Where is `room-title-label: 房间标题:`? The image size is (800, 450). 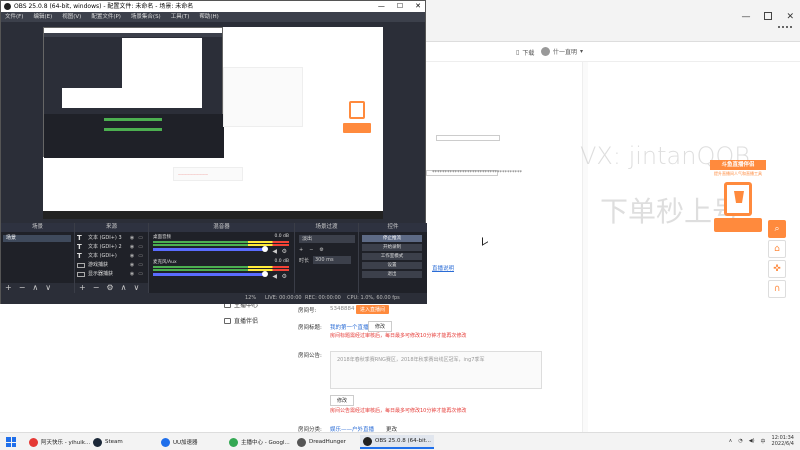 room-title-label: 房间标题: is located at coordinates (310, 328).